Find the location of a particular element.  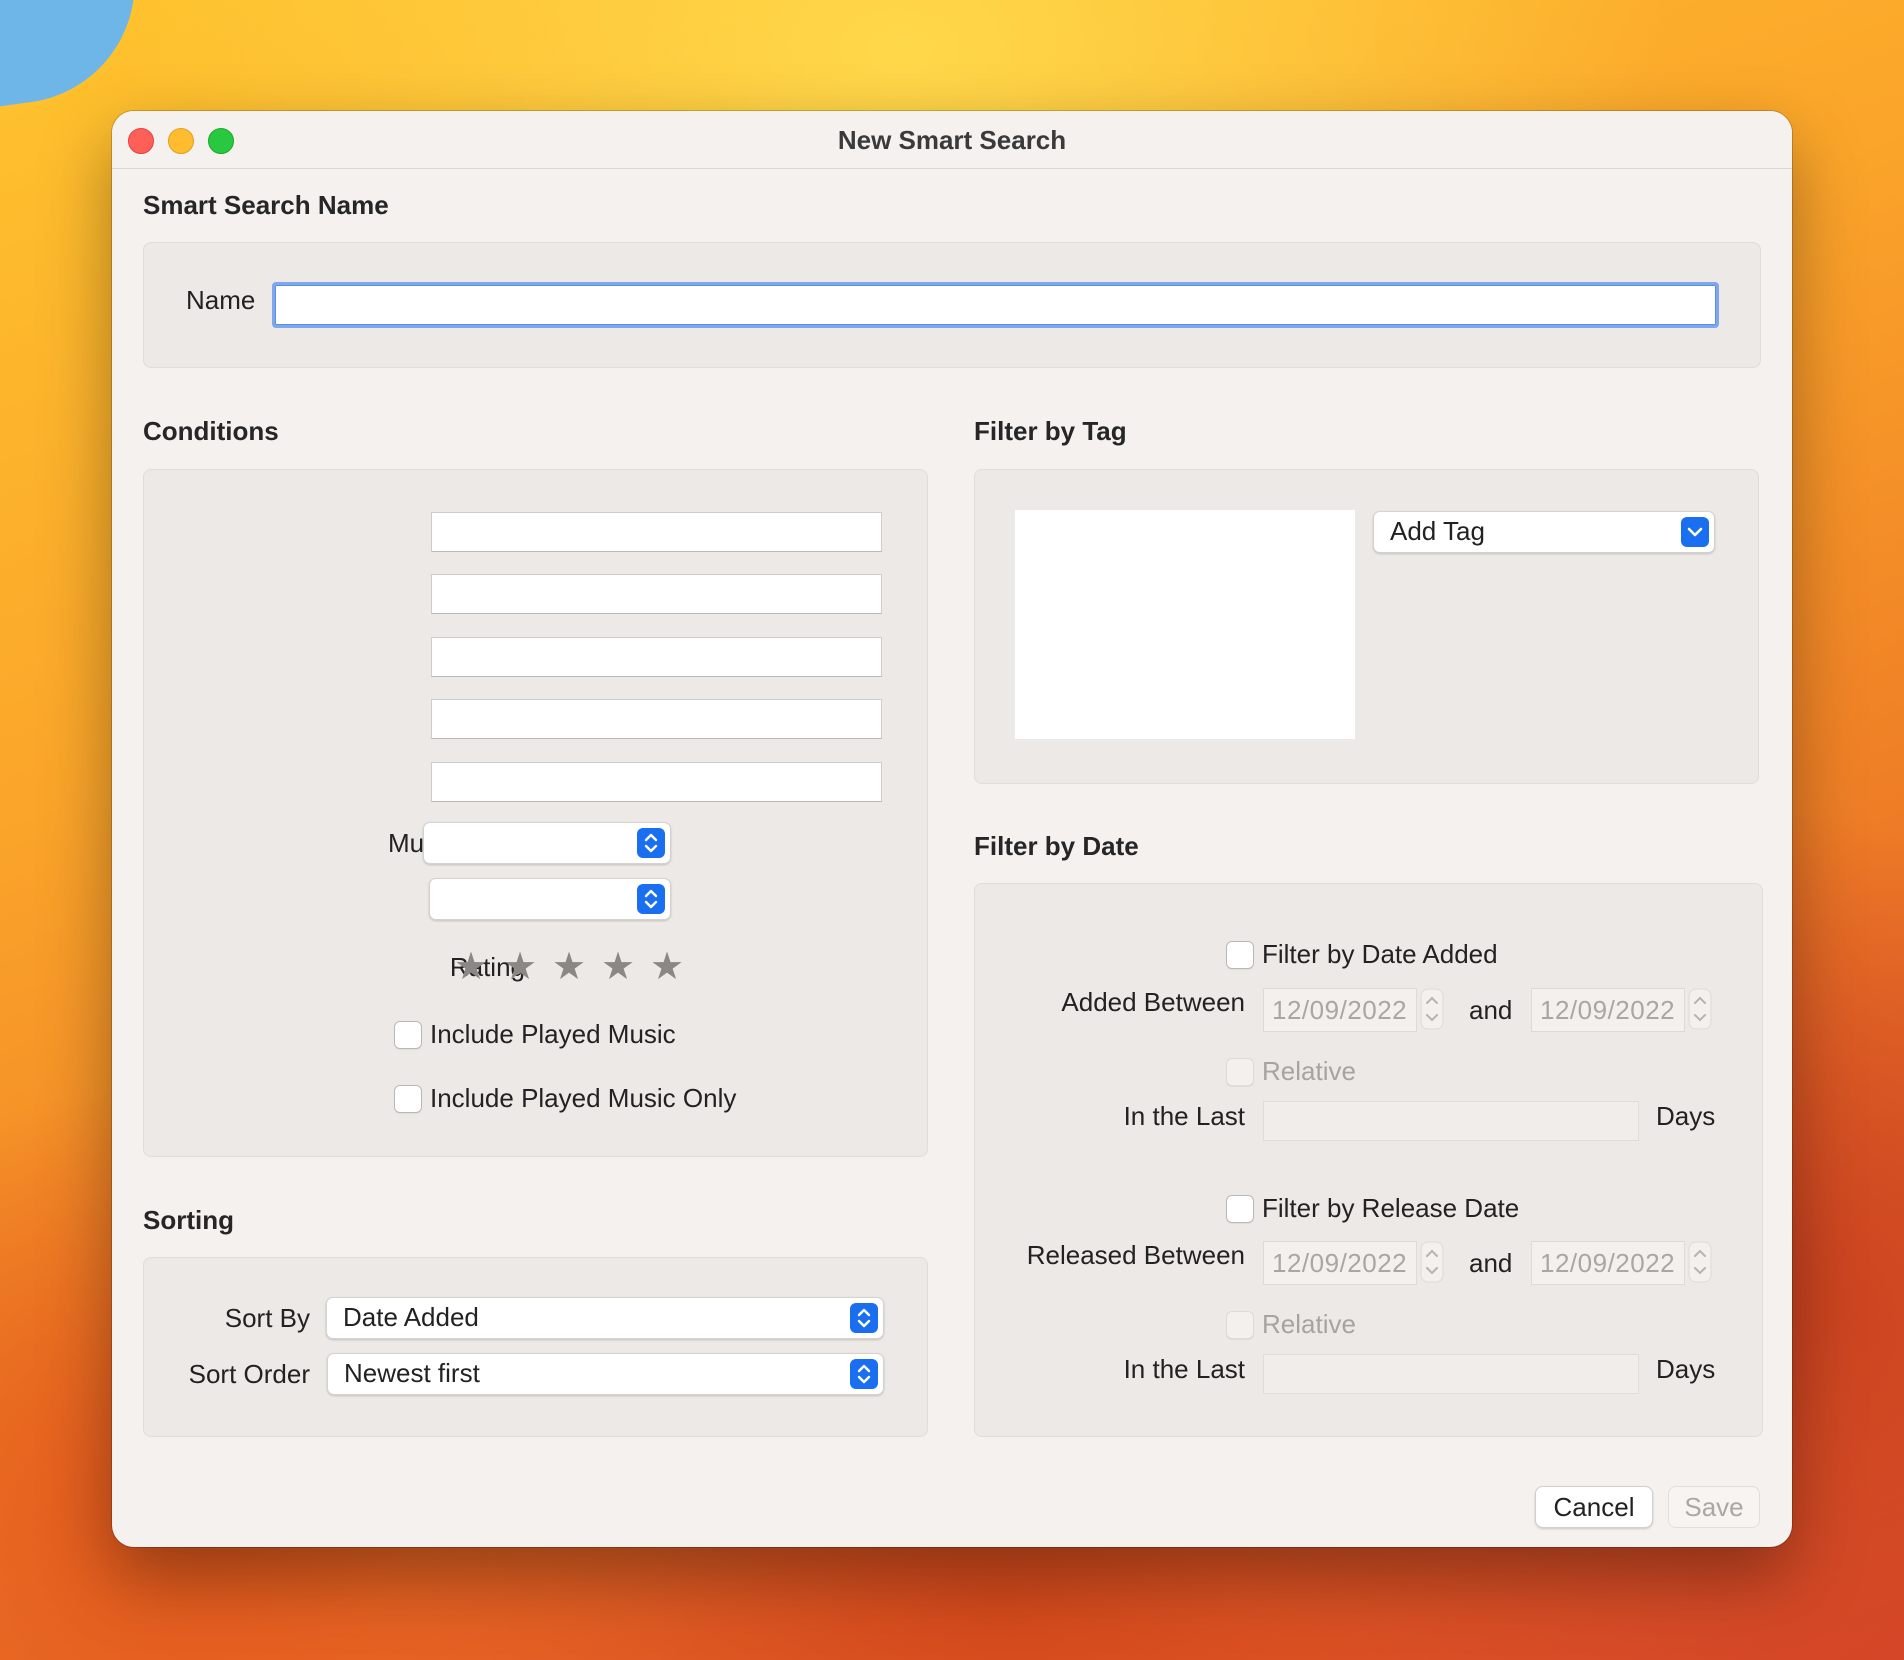

name-label: Name is located at coordinates (221, 300).